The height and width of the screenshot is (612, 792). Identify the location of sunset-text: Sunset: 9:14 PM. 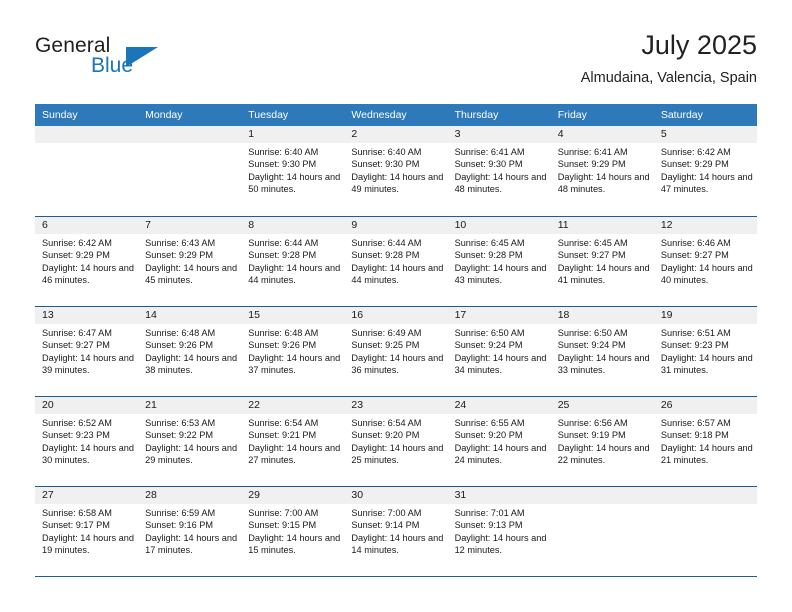
(385, 525).